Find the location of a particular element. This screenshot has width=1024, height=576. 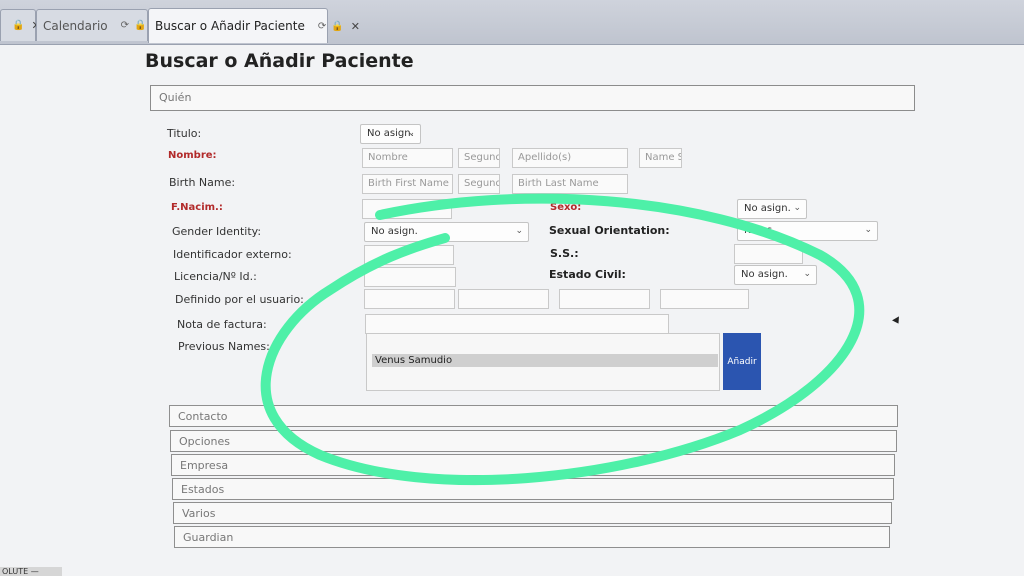

sexo-label: Sexo: is located at coordinates (566, 207).